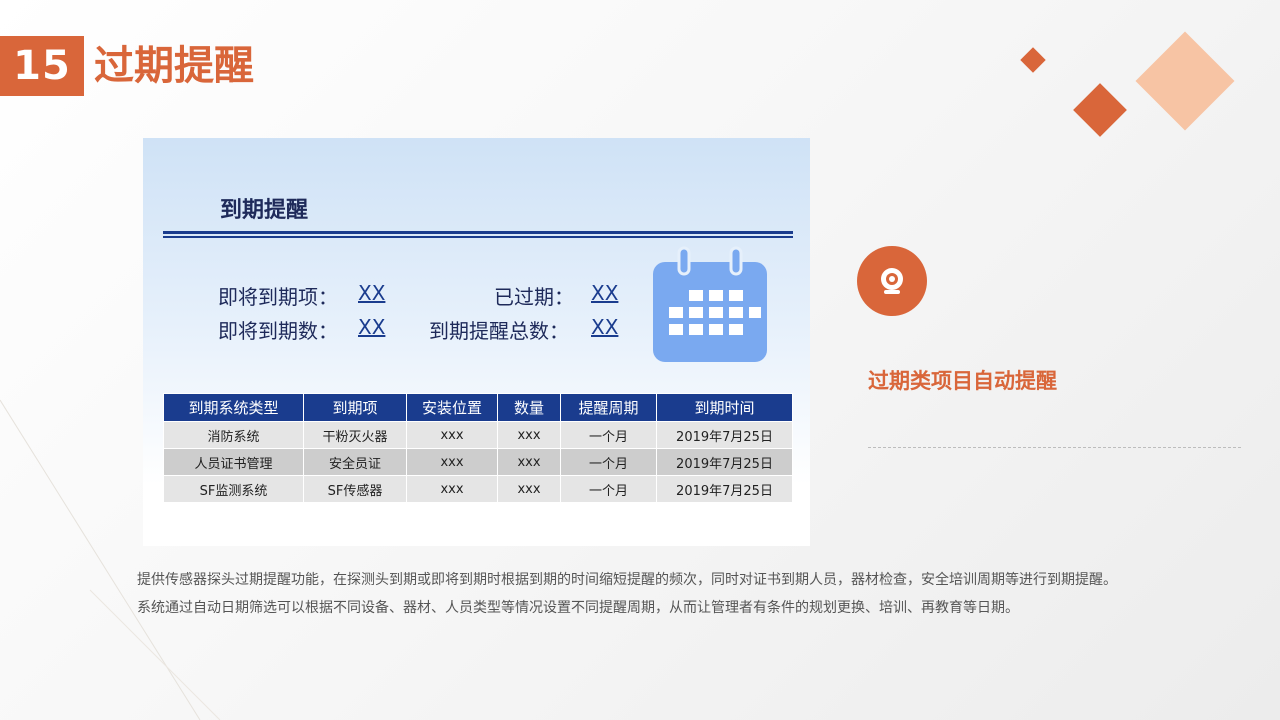 This screenshot has width=1280, height=720. I want to click on decorative-diamond-small, so click(1033, 60).